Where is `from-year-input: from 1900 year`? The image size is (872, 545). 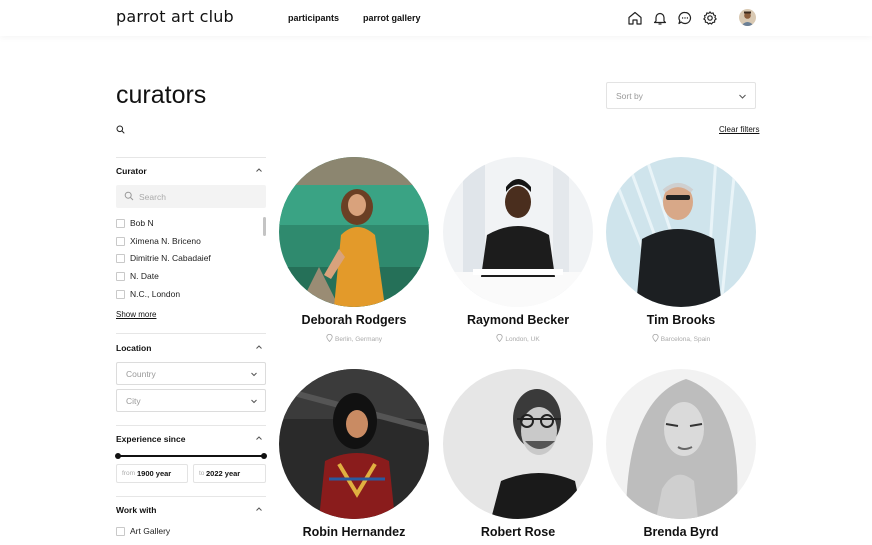
from-year-input: from 1900 year is located at coordinates (152, 473).